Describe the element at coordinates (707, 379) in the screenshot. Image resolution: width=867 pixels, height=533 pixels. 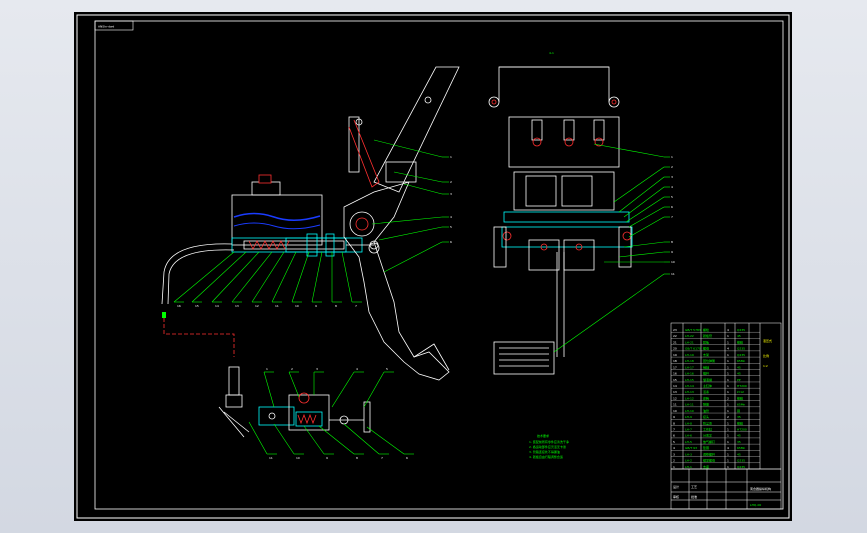
I see `parts-cell: 储液罐` at that location.